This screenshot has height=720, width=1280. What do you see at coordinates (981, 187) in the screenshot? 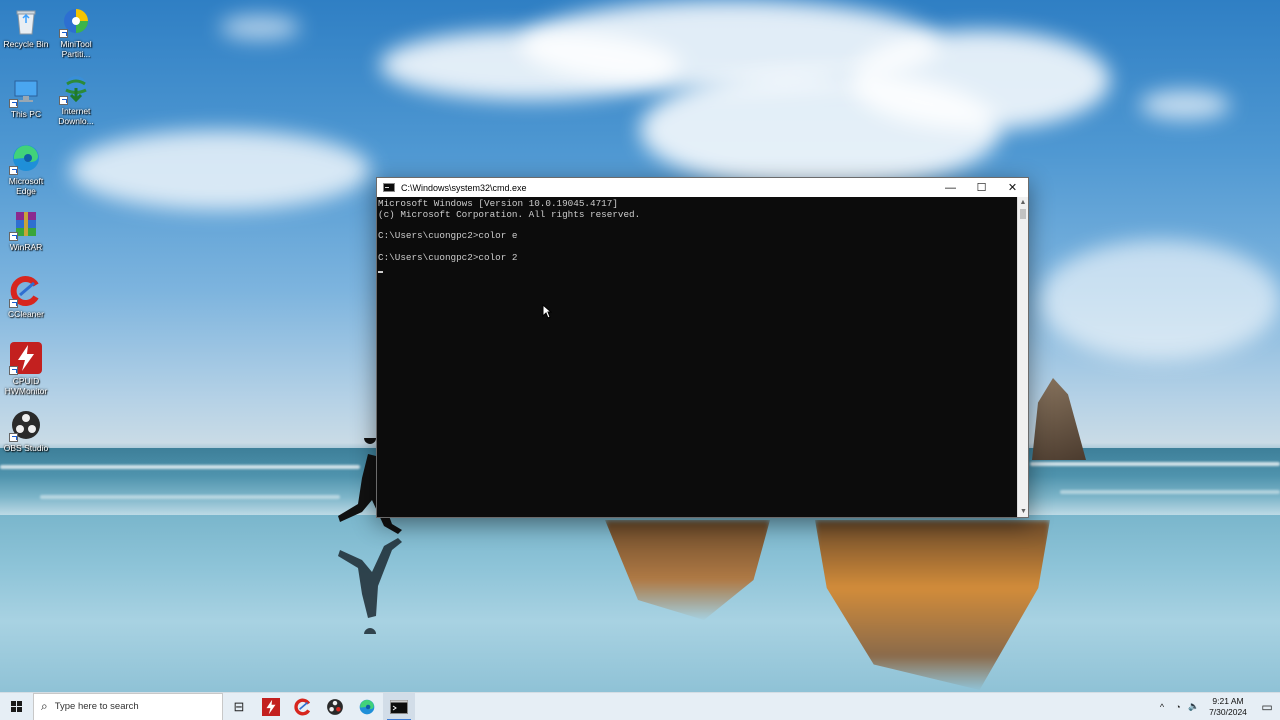
I see `maximize-button: ☐` at bounding box center [981, 187].